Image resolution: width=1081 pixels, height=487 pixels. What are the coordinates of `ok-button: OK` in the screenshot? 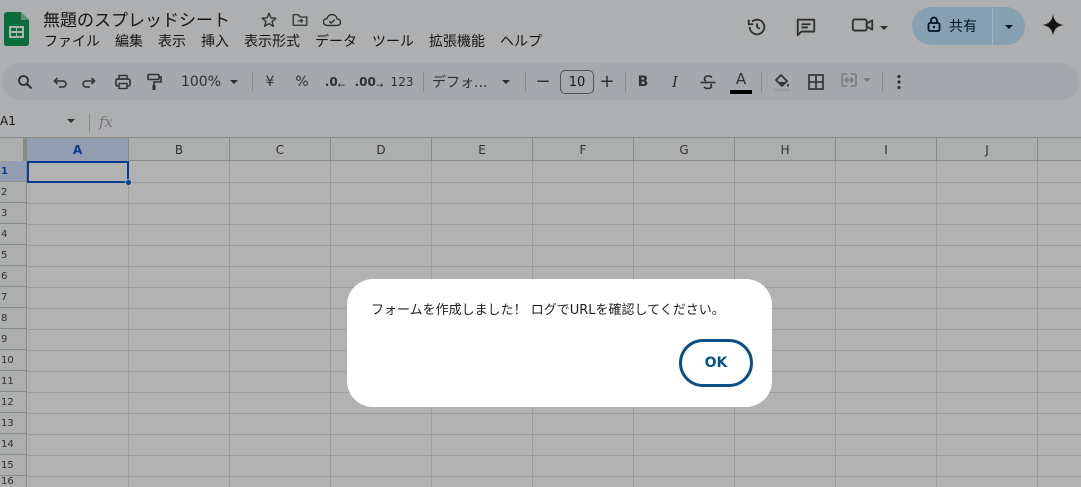 It's located at (716, 363).